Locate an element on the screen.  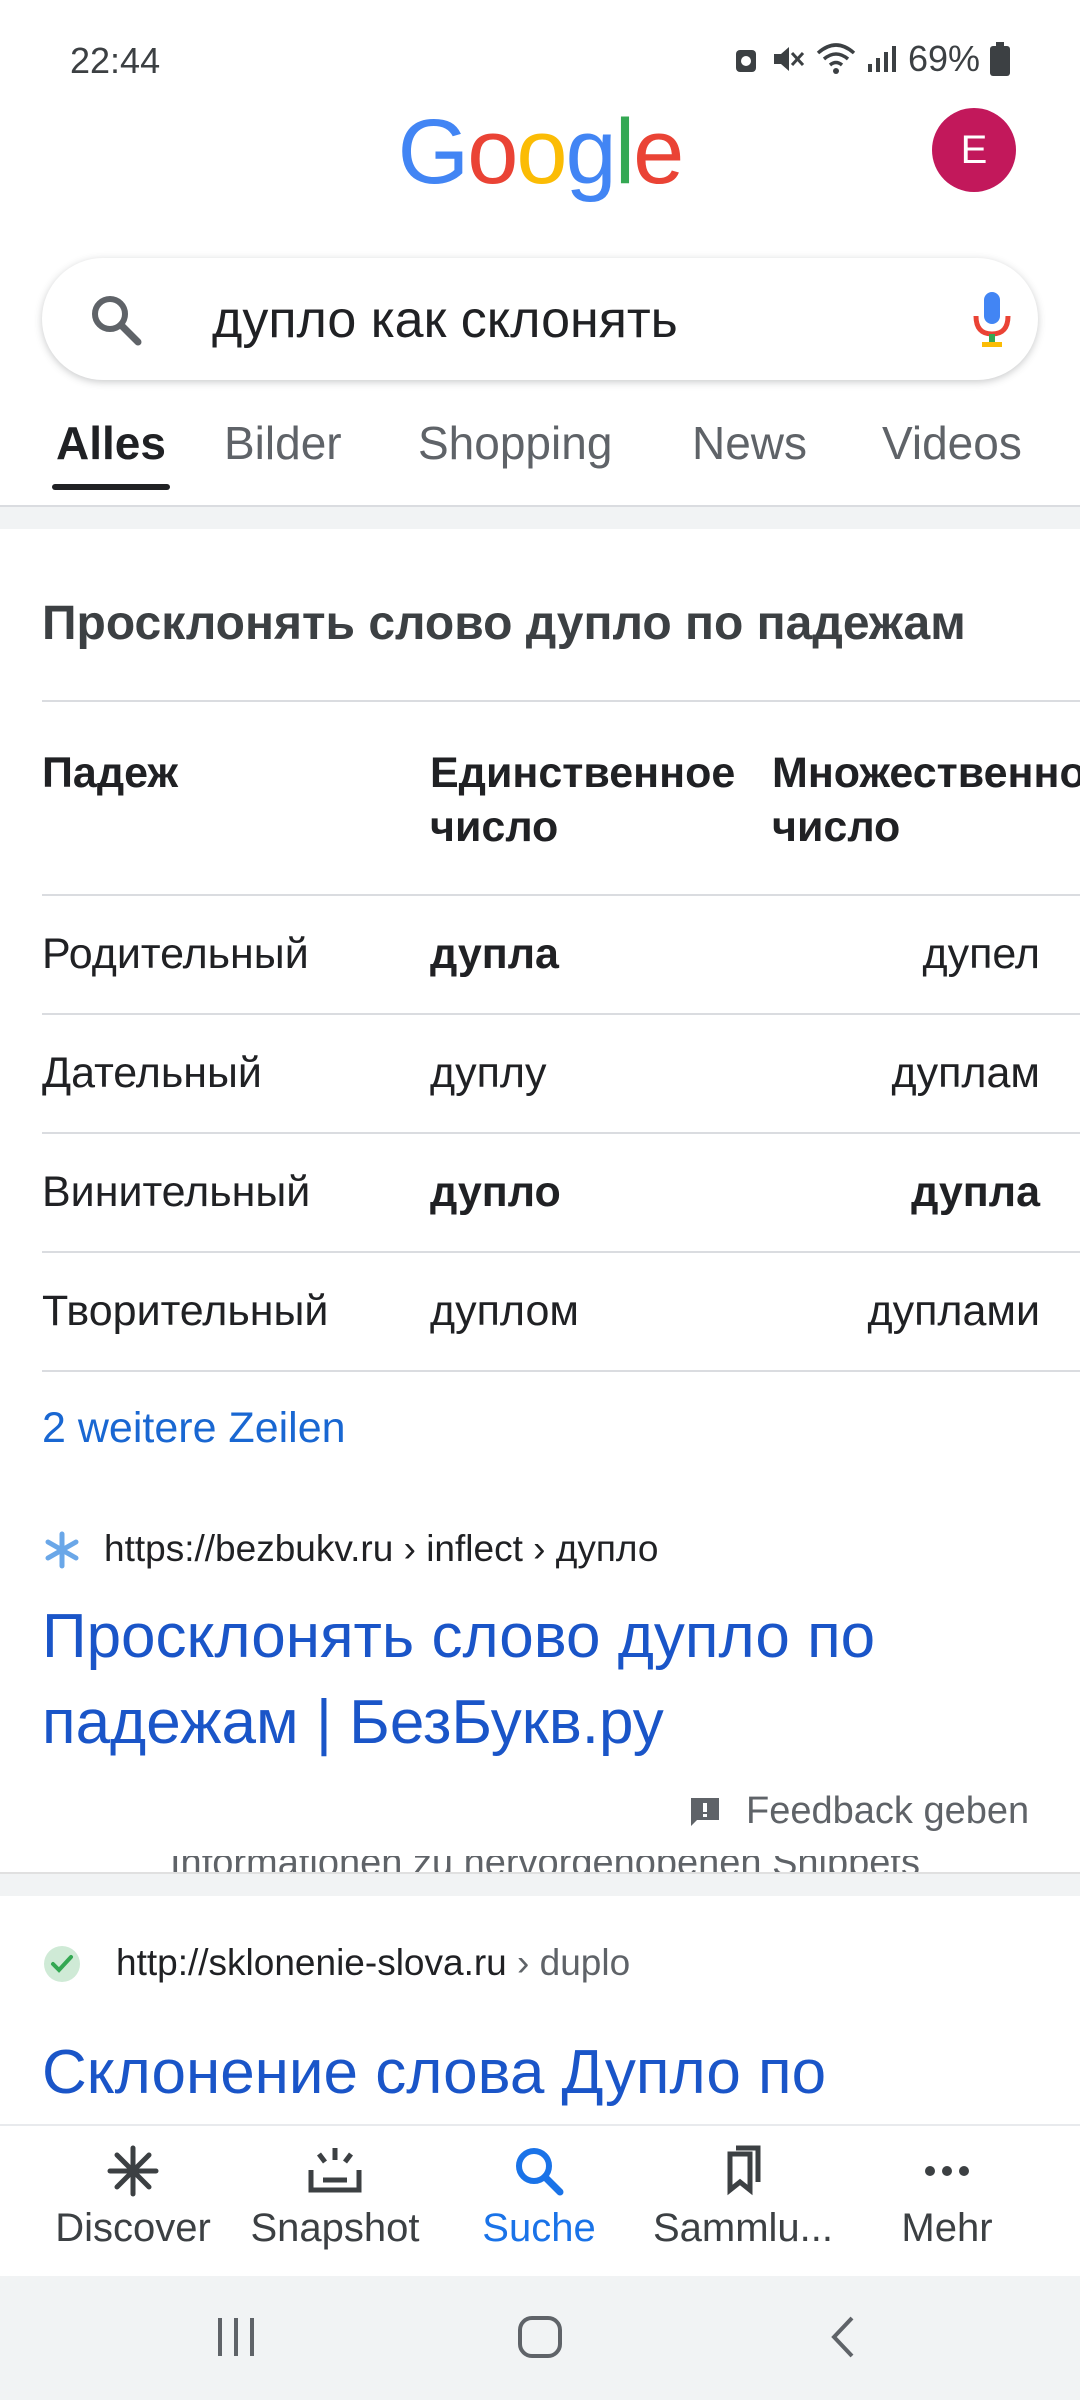
cell-case: Родительный is located at coordinates (175, 954).